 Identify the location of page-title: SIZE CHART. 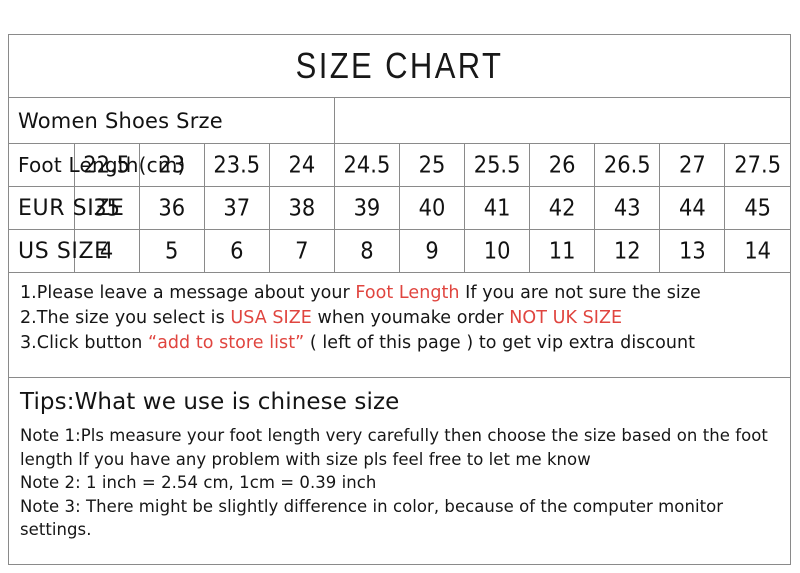
(399, 65).